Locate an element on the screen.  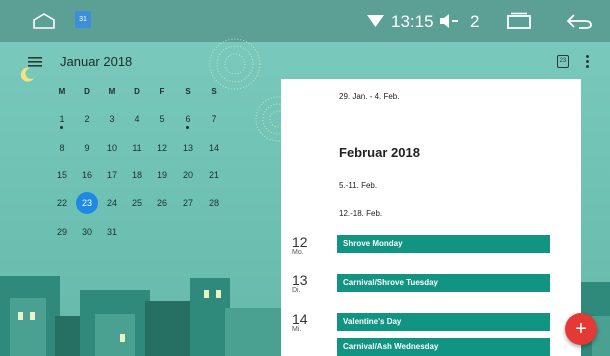
calendar-app-icon: 31 is located at coordinates (83, 19).